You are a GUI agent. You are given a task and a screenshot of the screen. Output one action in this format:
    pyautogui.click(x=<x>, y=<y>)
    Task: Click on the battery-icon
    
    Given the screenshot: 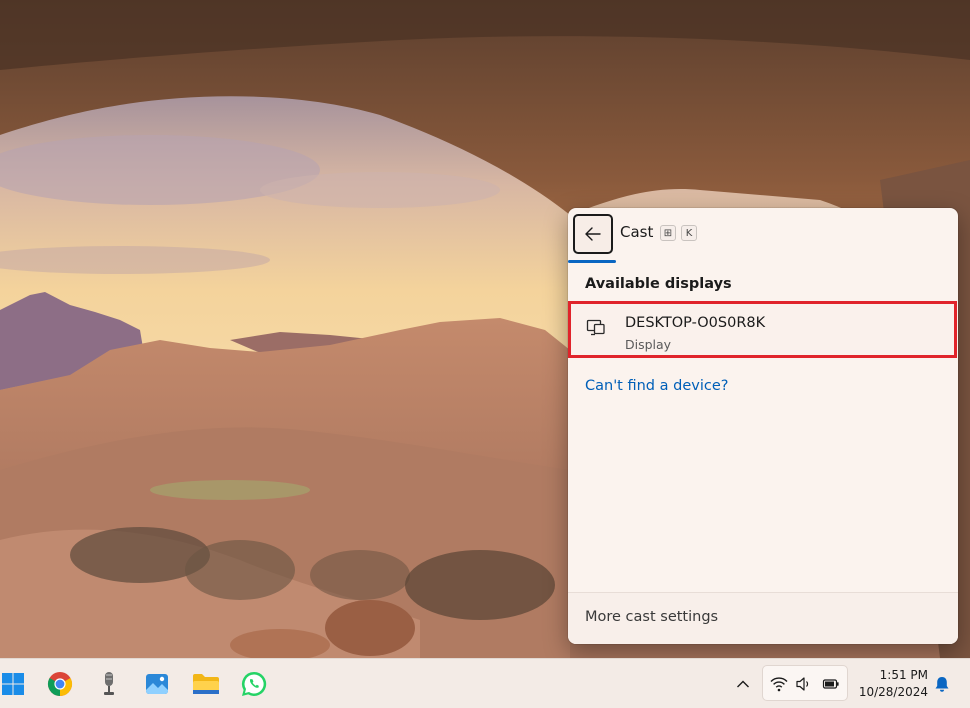 What is the action you would take?
    pyautogui.click(x=830, y=684)
    